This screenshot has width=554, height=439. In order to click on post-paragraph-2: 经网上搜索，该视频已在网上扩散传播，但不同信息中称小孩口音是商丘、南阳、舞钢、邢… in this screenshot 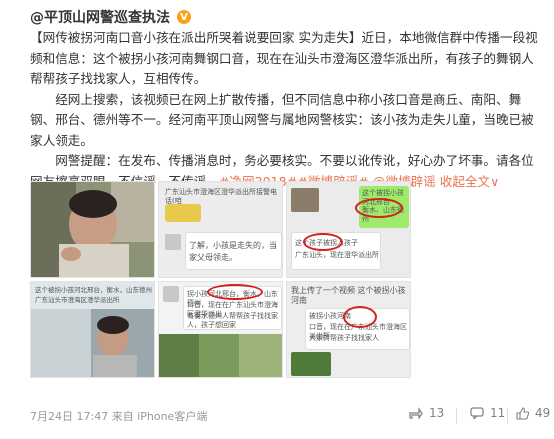, I will do `click(282, 119)`.